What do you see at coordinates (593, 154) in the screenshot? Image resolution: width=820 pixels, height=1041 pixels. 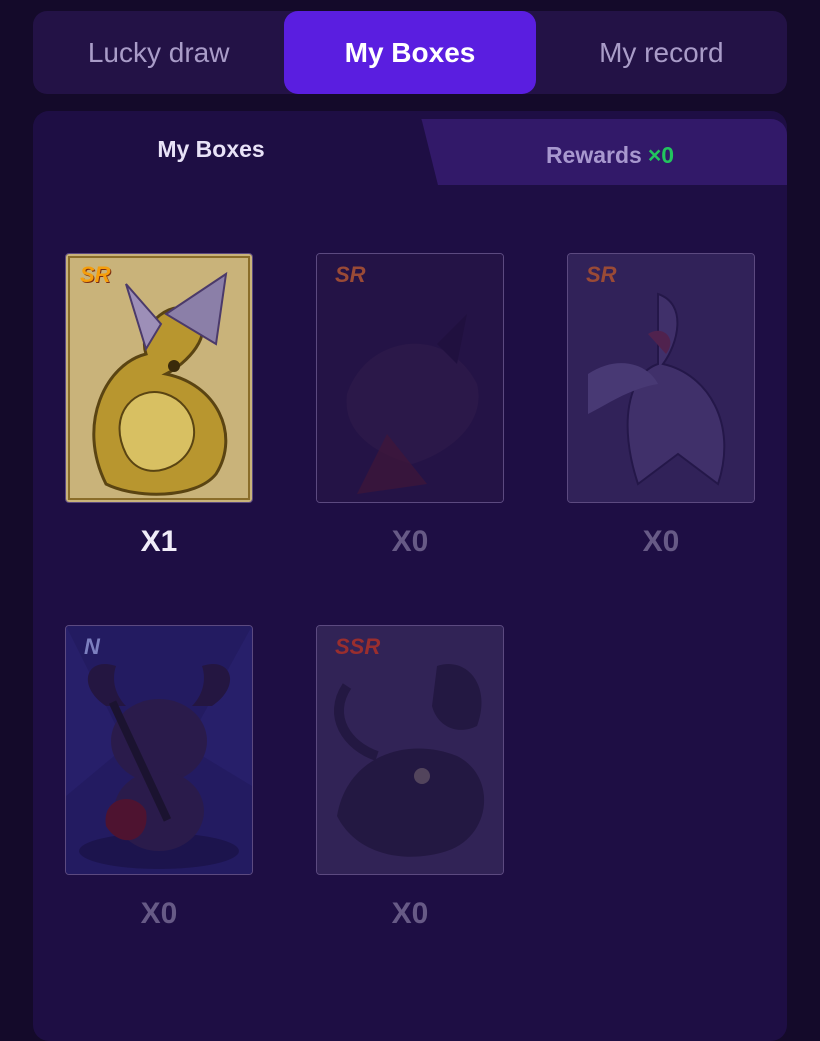 I see `rewards-label: Rewards` at bounding box center [593, 154].